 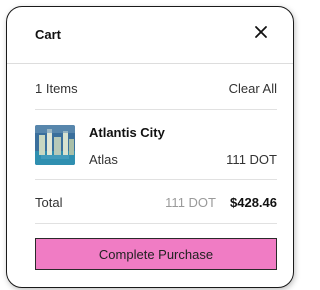 What do you see at coordinates (253, 202) in the screenshot?
I see `total-fiat: $428.46` at bounding box center [253, 202].